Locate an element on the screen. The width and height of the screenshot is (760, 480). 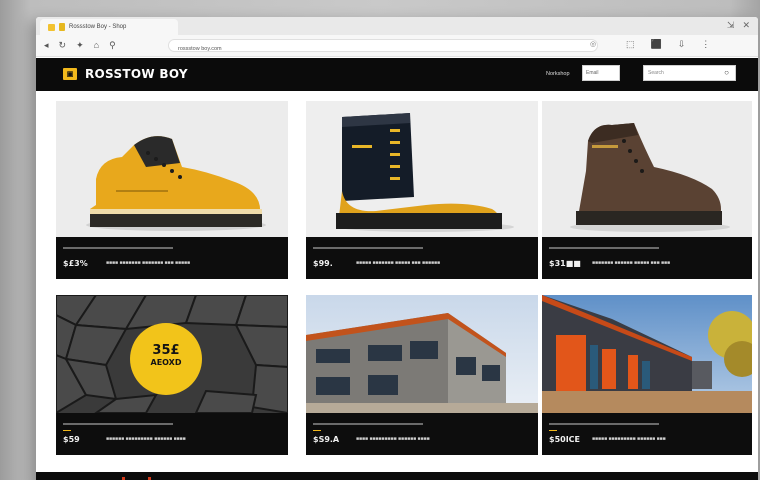
search-placeholder: Search is located at coordinates (656, 73).